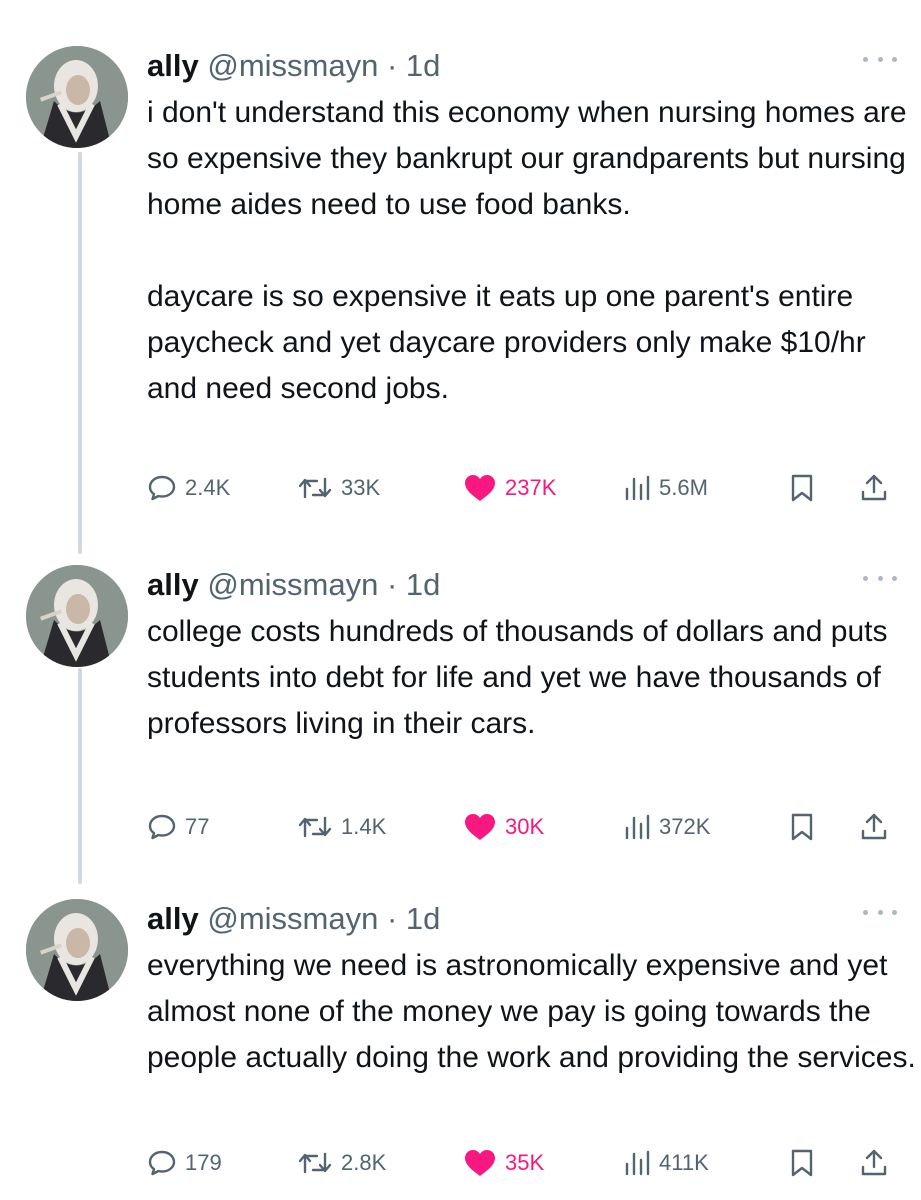 This screenshot has height=1200, width=921. I want to click on like-count: 35K, so click(525, 1162).